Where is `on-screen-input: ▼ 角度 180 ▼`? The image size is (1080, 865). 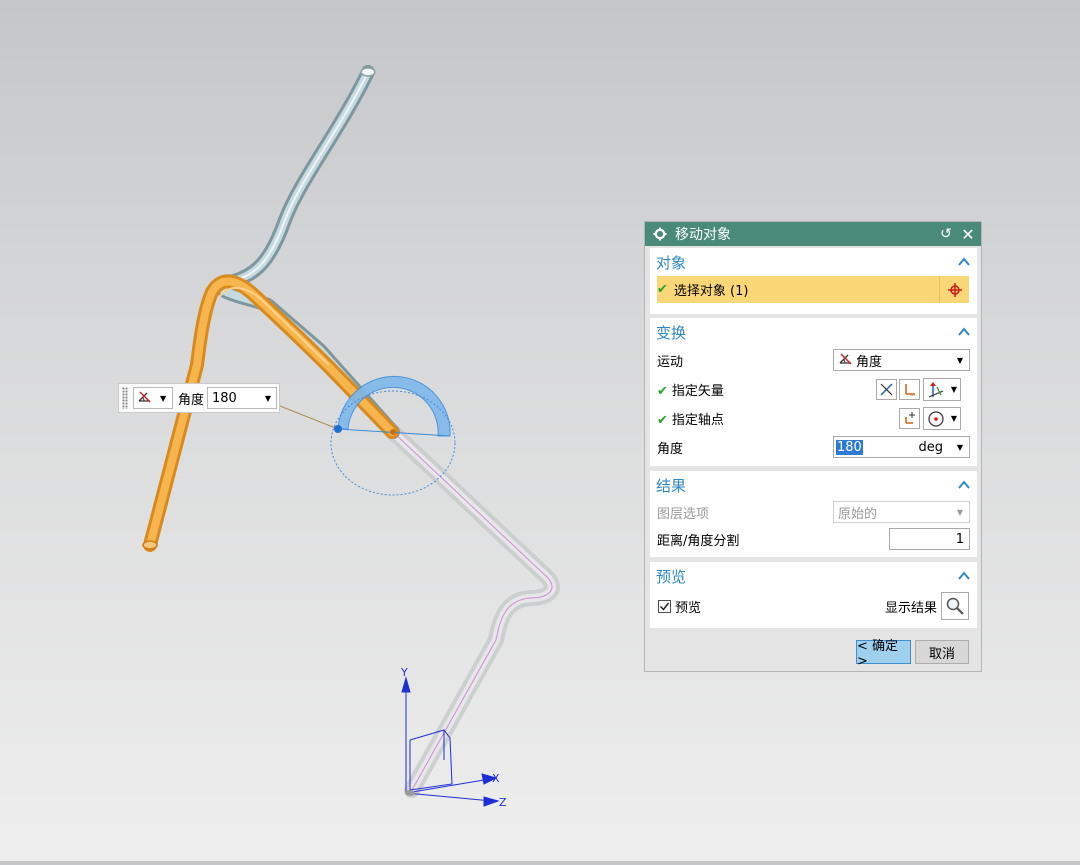 on-screen-input: ▼ 角度 180 ▼ is located at coordinates (199, 398).